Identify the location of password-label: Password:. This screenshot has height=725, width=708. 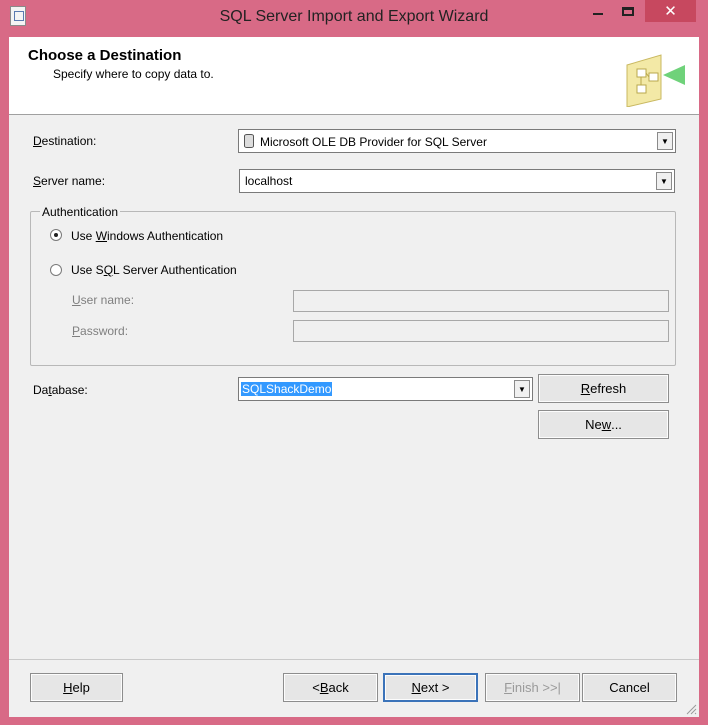
(100, 331).